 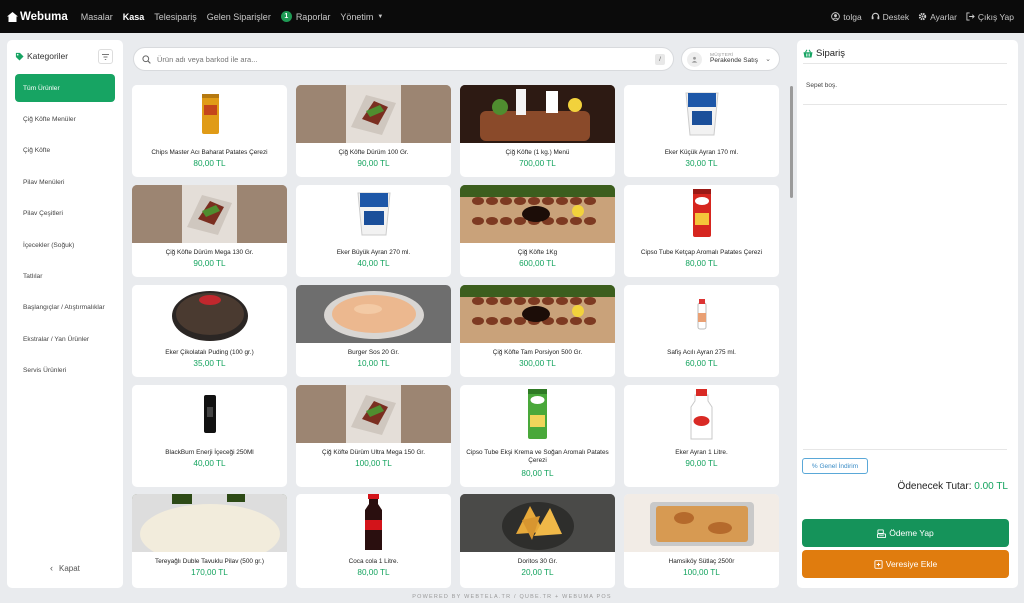 I want to click on general-discount-button: % Genel İndirim, so click(x=835, y=466).